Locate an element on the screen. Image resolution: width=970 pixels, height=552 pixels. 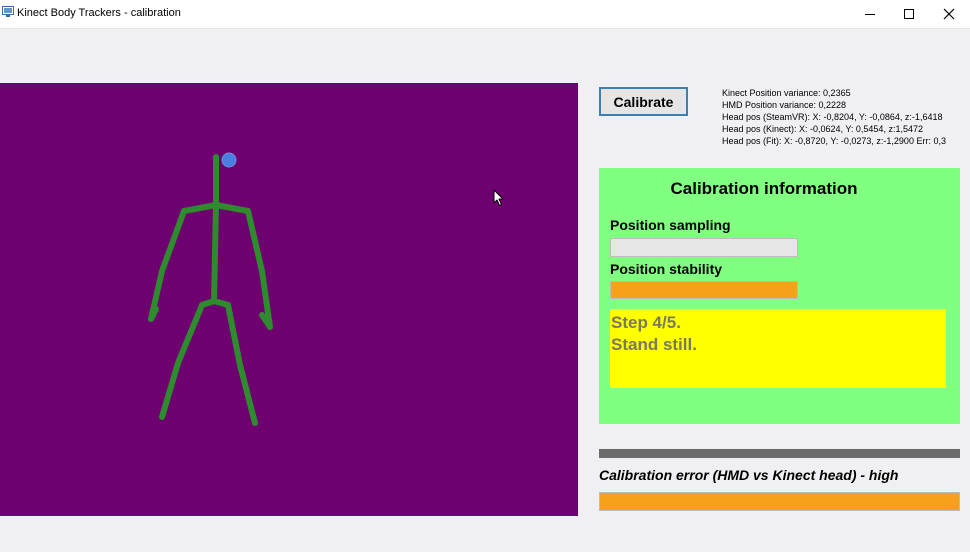
position-sampling-progress is located at coordinates (704, 247).